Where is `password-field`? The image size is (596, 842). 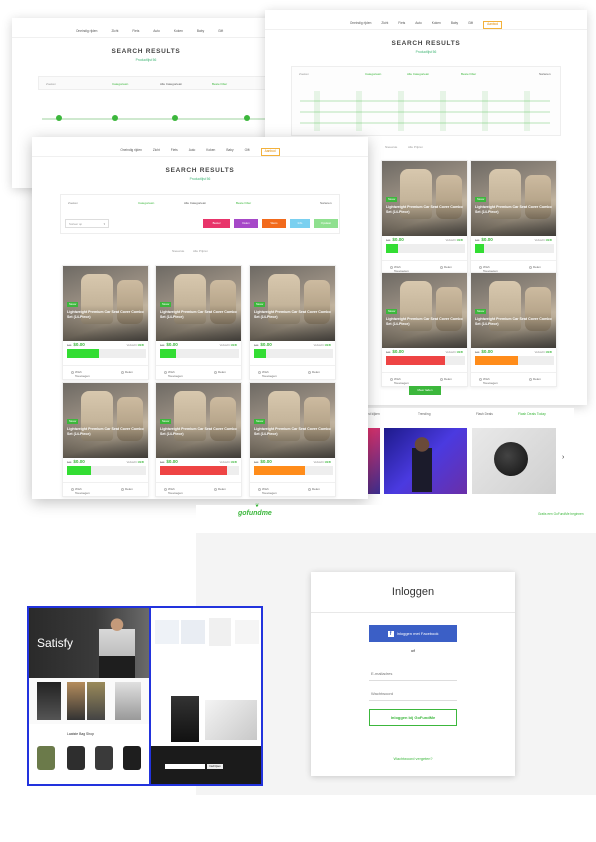 password-field is located at coordinates (413, 693).